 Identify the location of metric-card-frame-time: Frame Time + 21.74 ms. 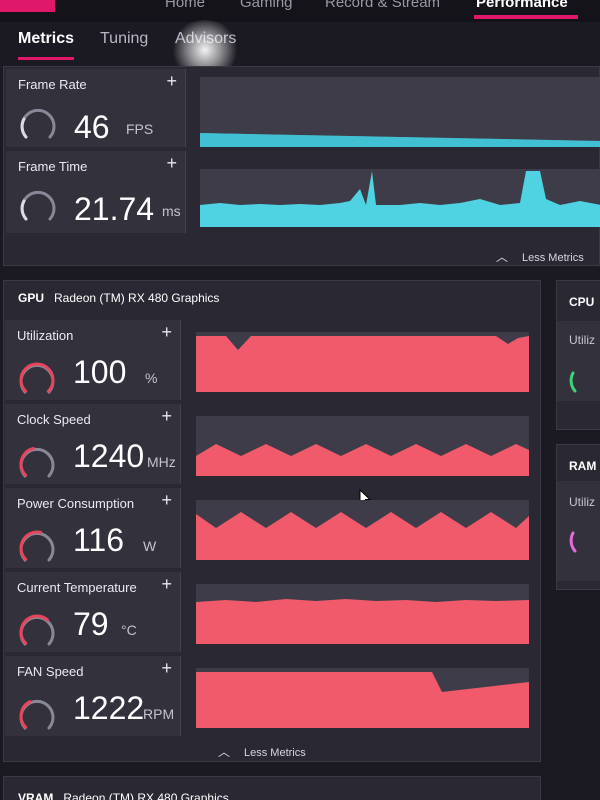
(96, 192).